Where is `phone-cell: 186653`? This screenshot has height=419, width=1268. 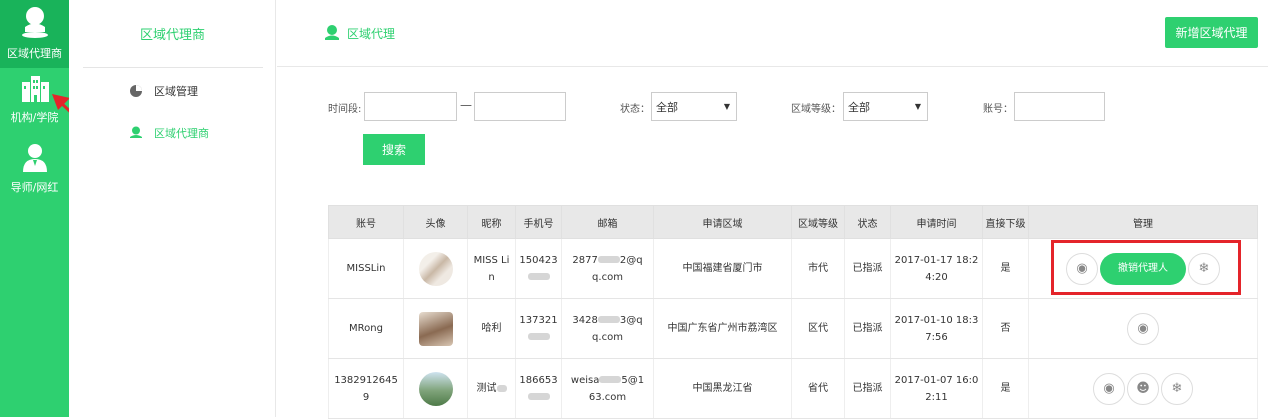 phone-cell: 186653 is located at coordinates (538, 388).